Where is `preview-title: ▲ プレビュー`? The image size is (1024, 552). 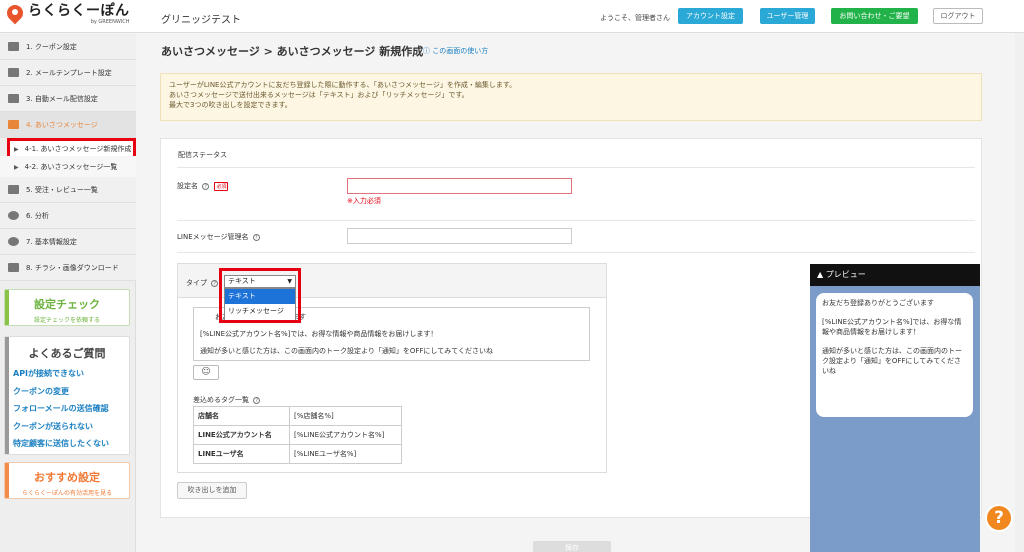 preview-title: ▲ プレビュー is located at coordinates (895, 275).